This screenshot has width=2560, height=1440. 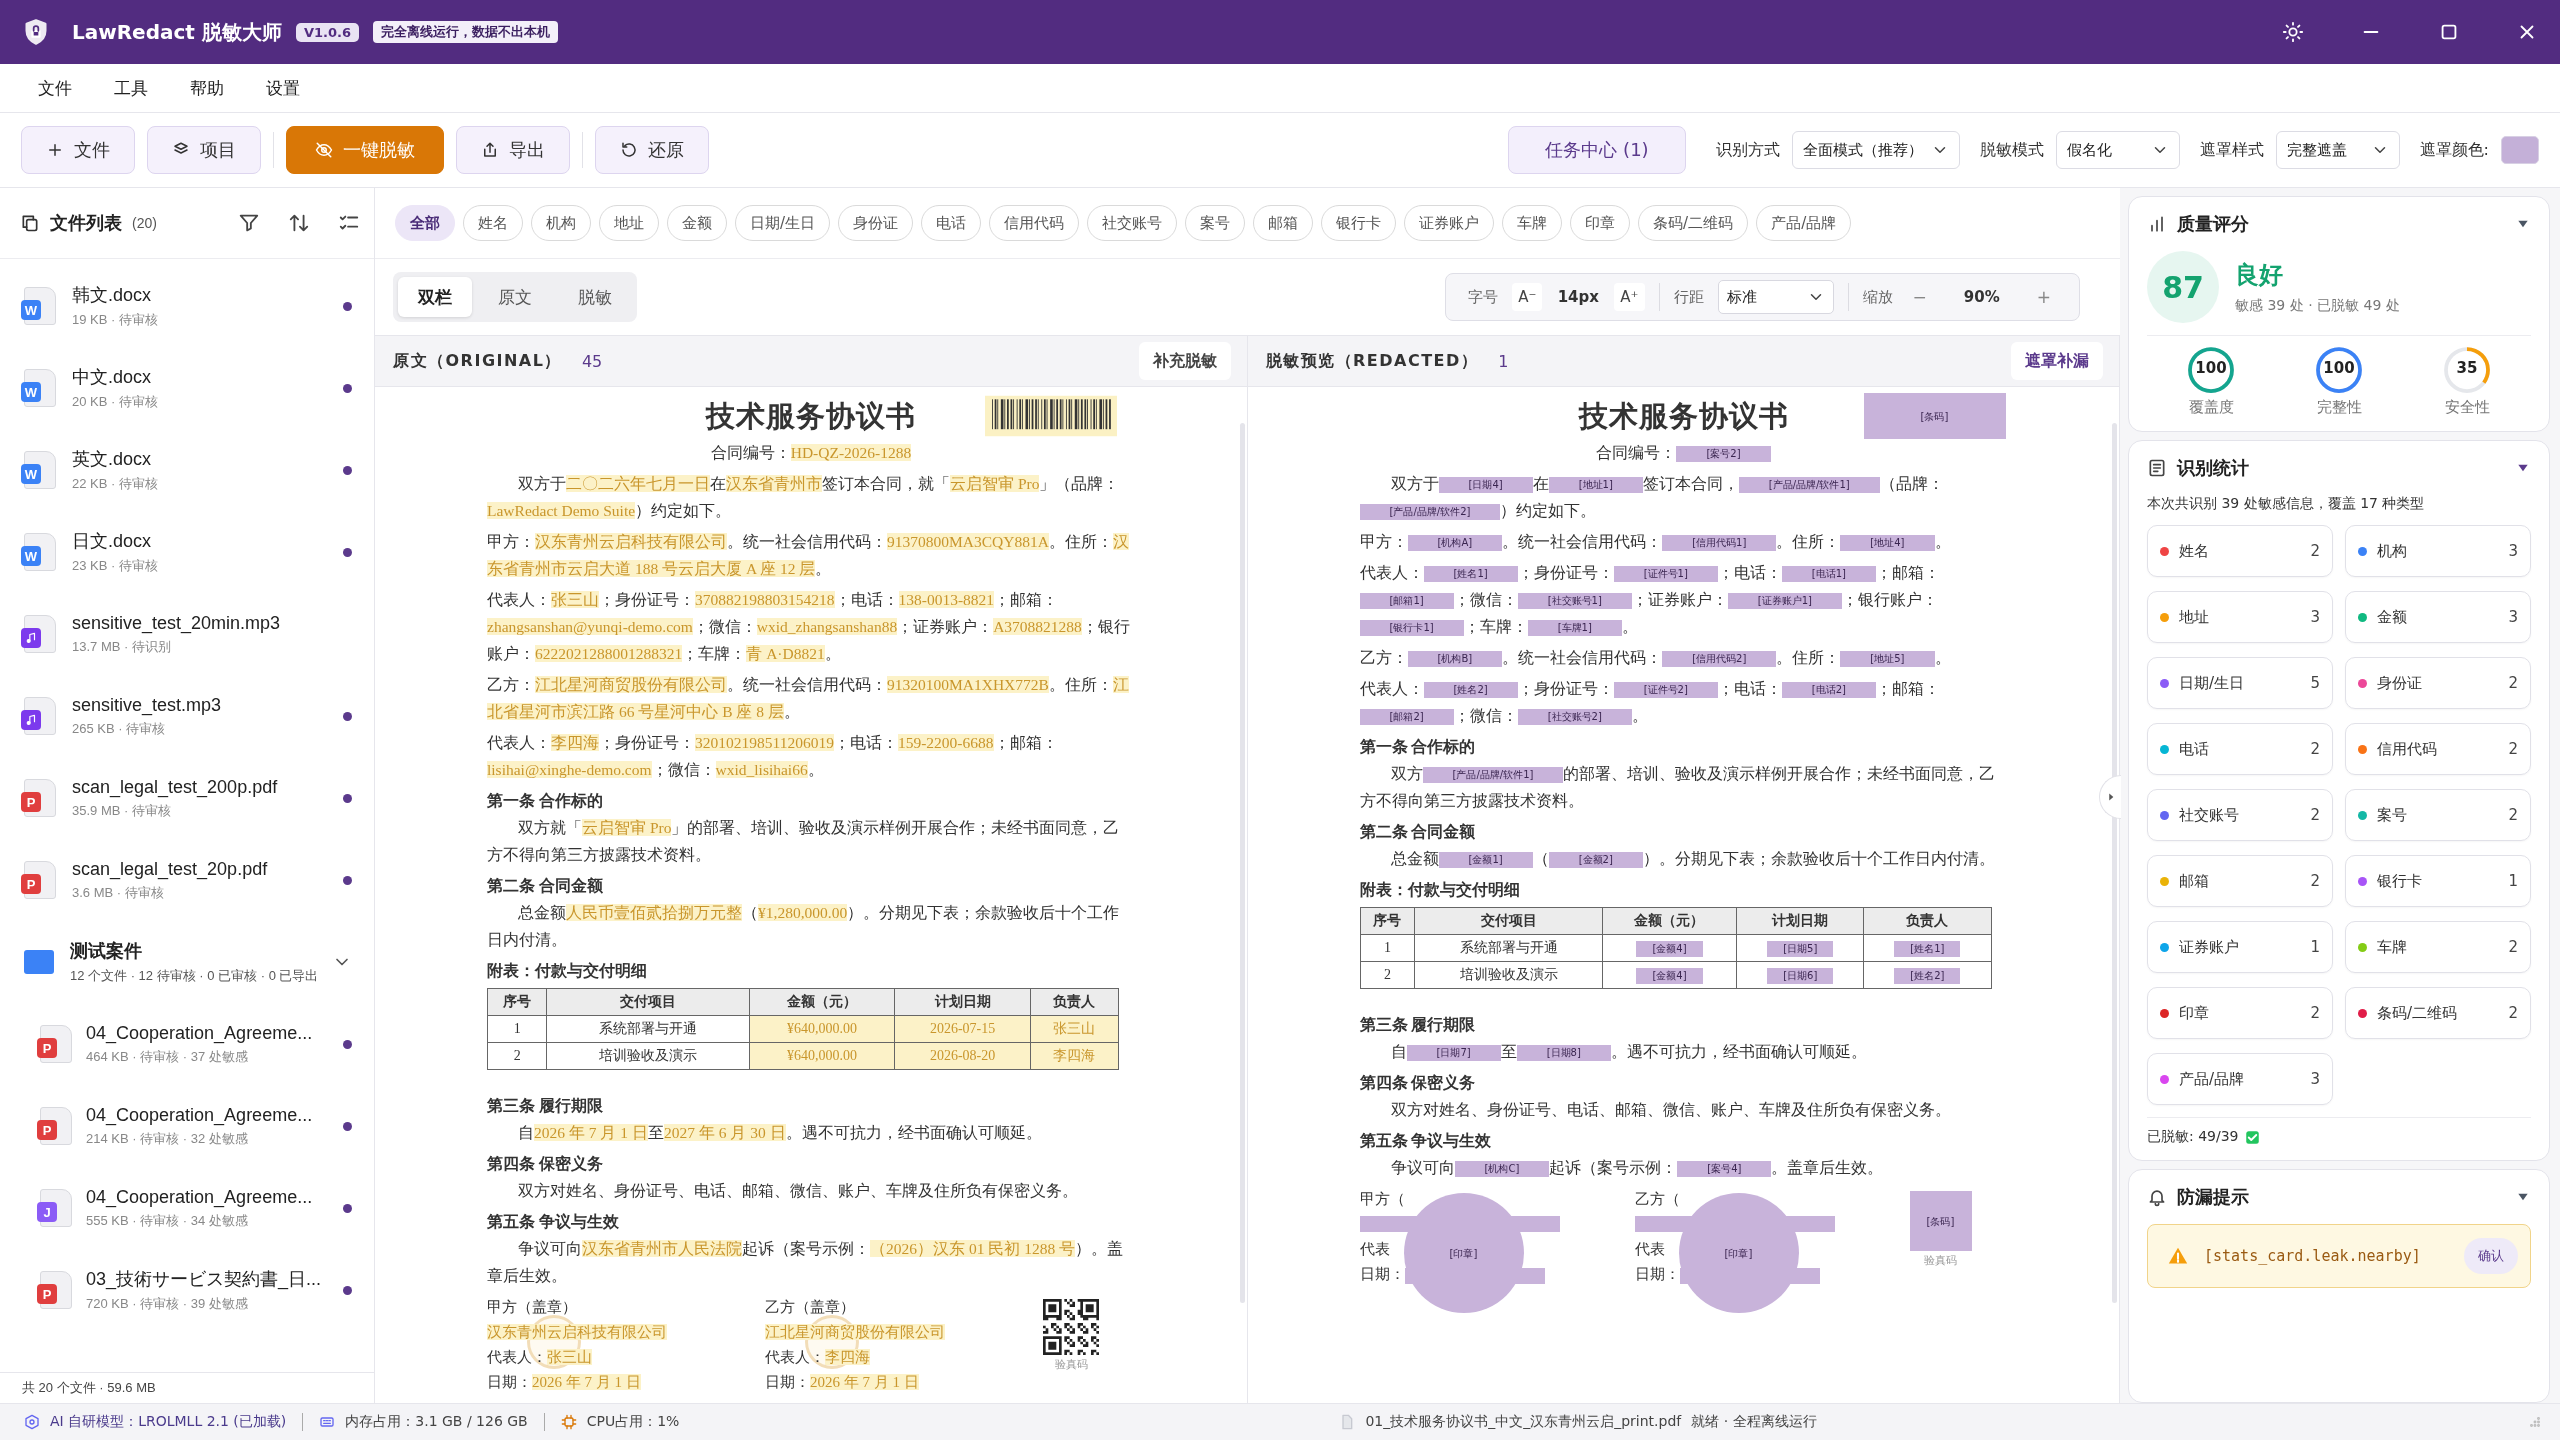 What do you see at coordinates (1283, 223) in the screenshot?
I see `filter-chip: 邮箱` at bounding box center [1283, 223].